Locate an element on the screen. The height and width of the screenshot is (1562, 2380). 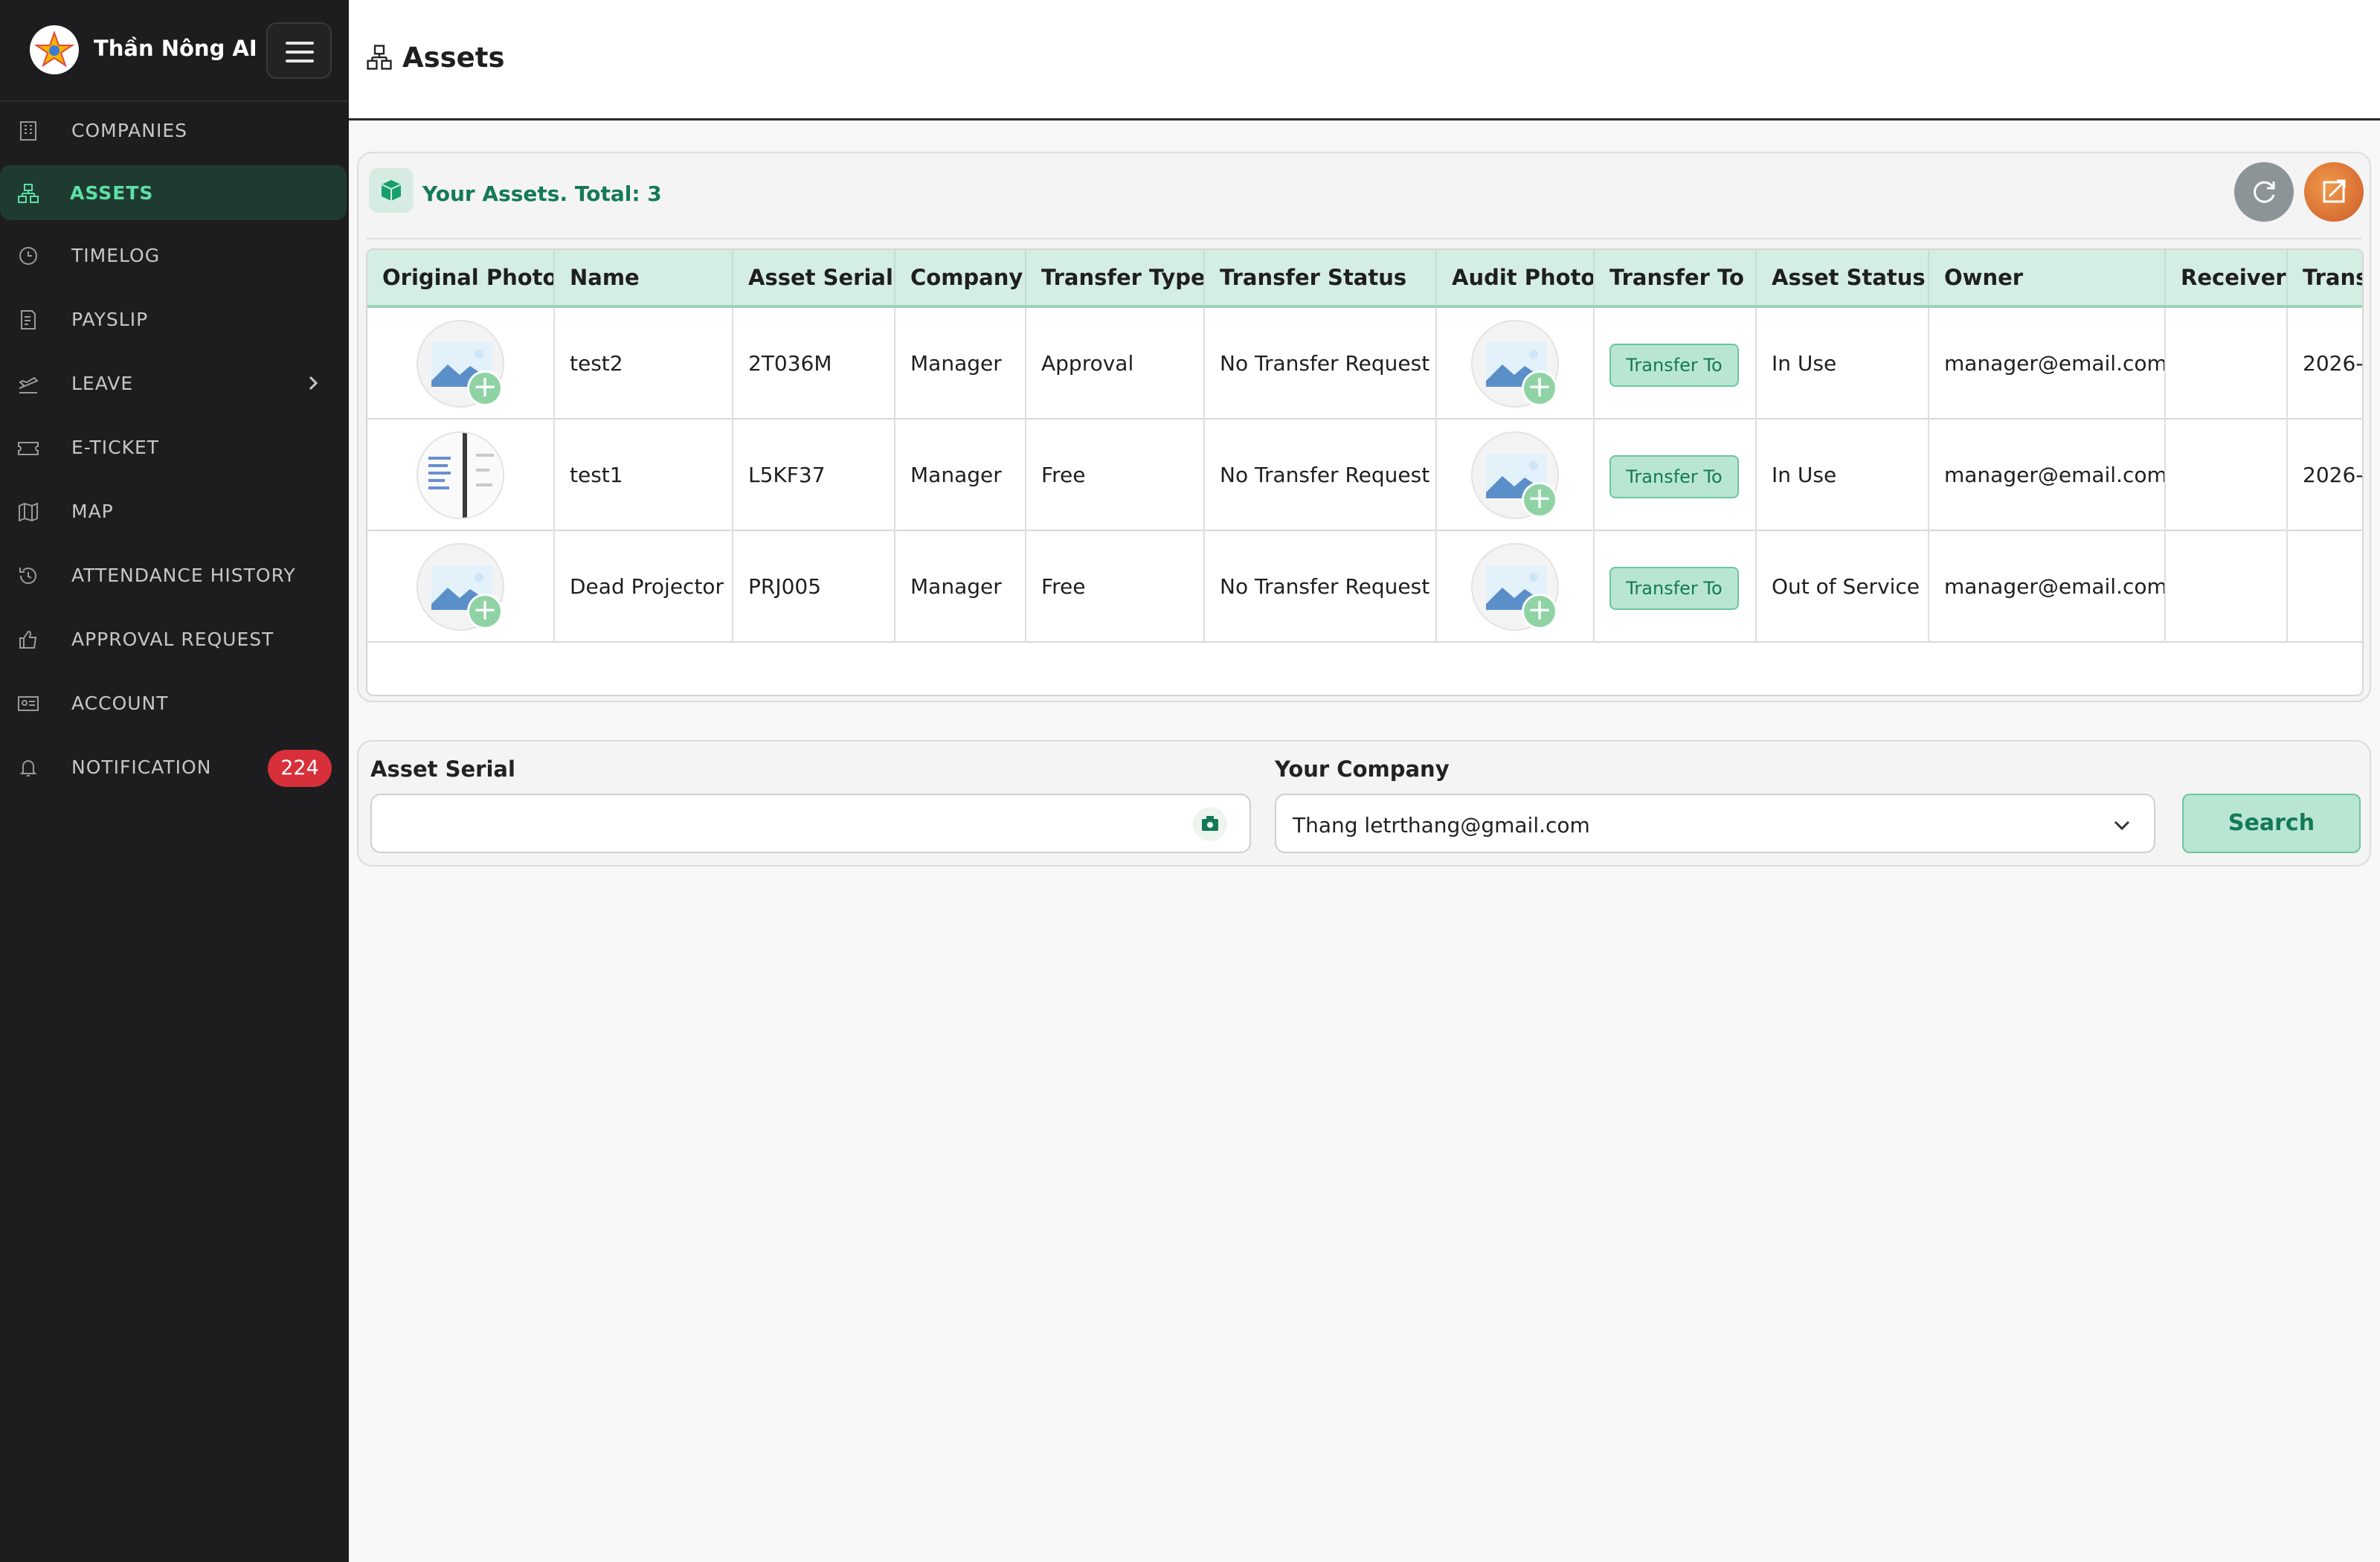
camera-scan-button is located at coordinates (1210, 824).